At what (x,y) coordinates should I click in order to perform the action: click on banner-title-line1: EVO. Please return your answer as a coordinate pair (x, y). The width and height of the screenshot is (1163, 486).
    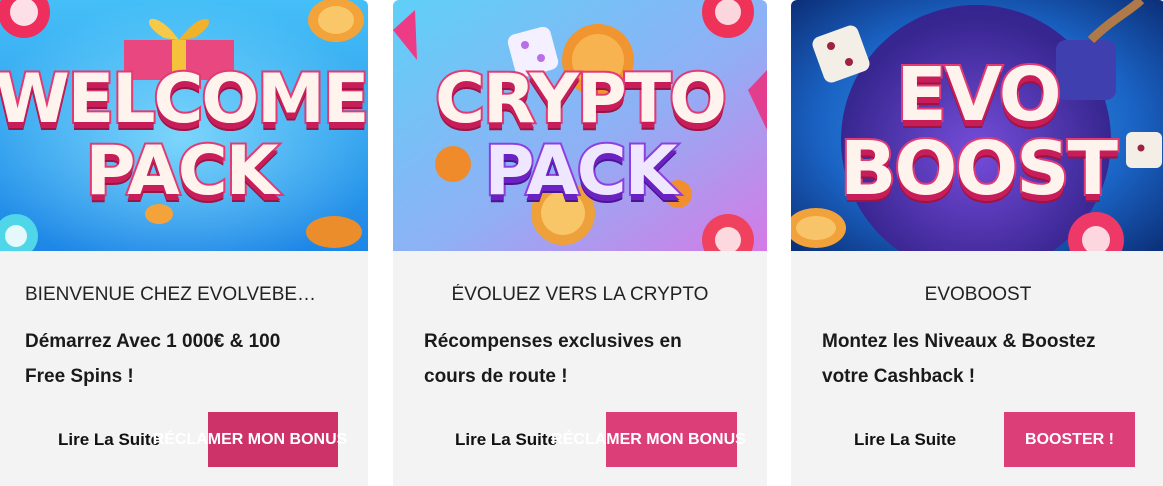
    Looking at the image, I should click on (978, 95).